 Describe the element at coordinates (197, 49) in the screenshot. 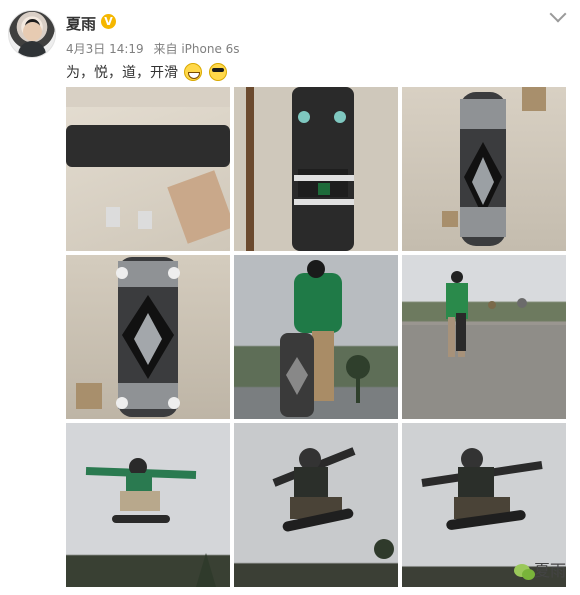

I see `post-source: 来自 iPhone 6s` at that location.